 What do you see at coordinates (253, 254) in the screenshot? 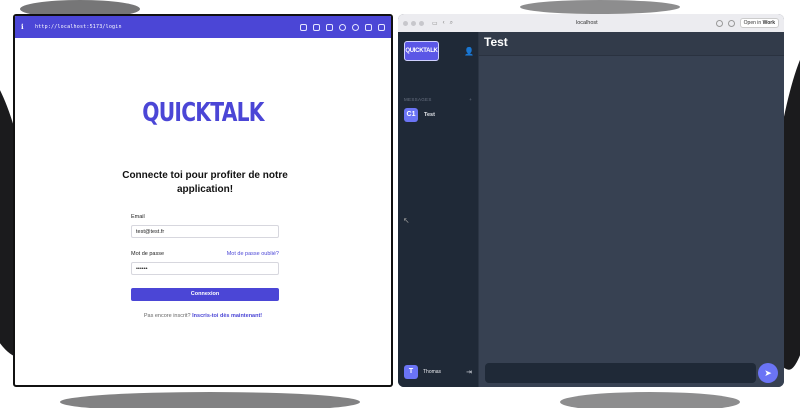
I see `forgot-password-link: Mot de passe oublié?` at bounding box center [253, 254].